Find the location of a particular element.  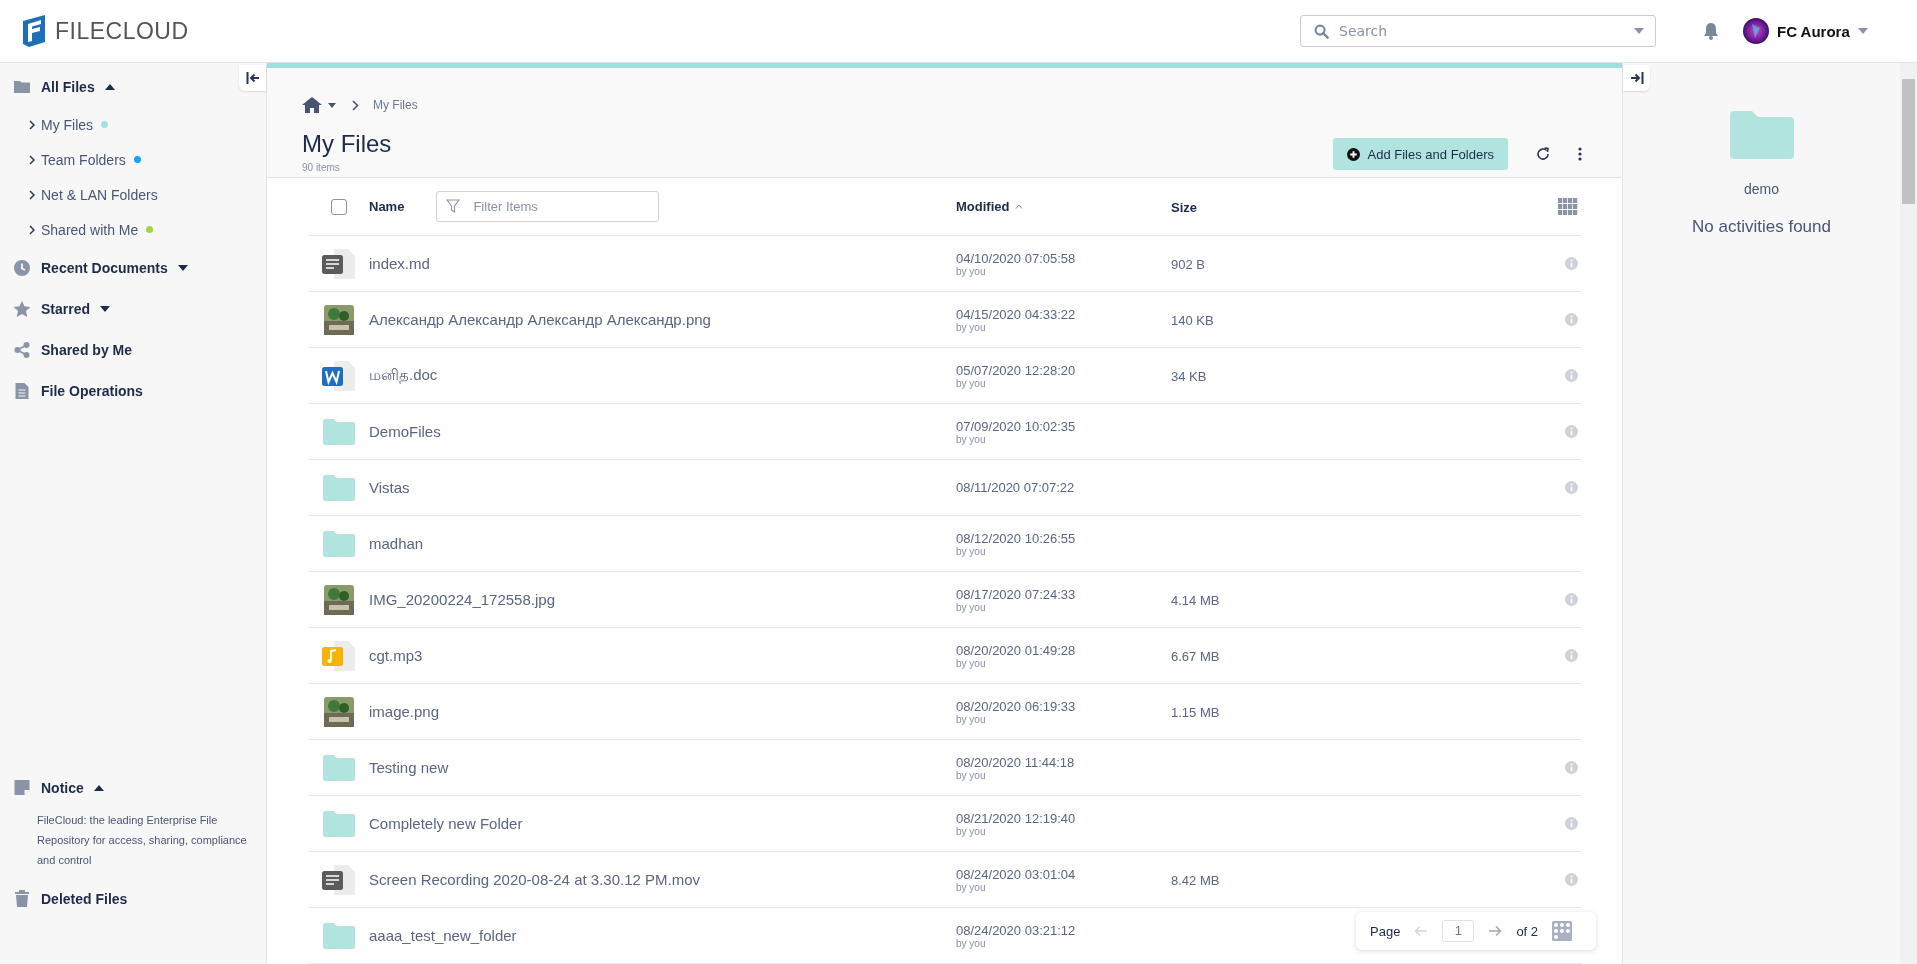

filter-field: Filter Items is located at coordinates (548, 206).